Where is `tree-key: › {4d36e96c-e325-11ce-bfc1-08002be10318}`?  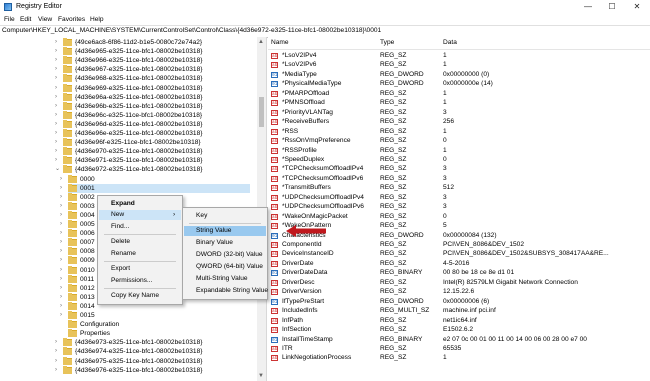 tree-key: › {4d36e96c-e325-11ce-bfc1-08002be10318} is located at coordinates (152, 115).